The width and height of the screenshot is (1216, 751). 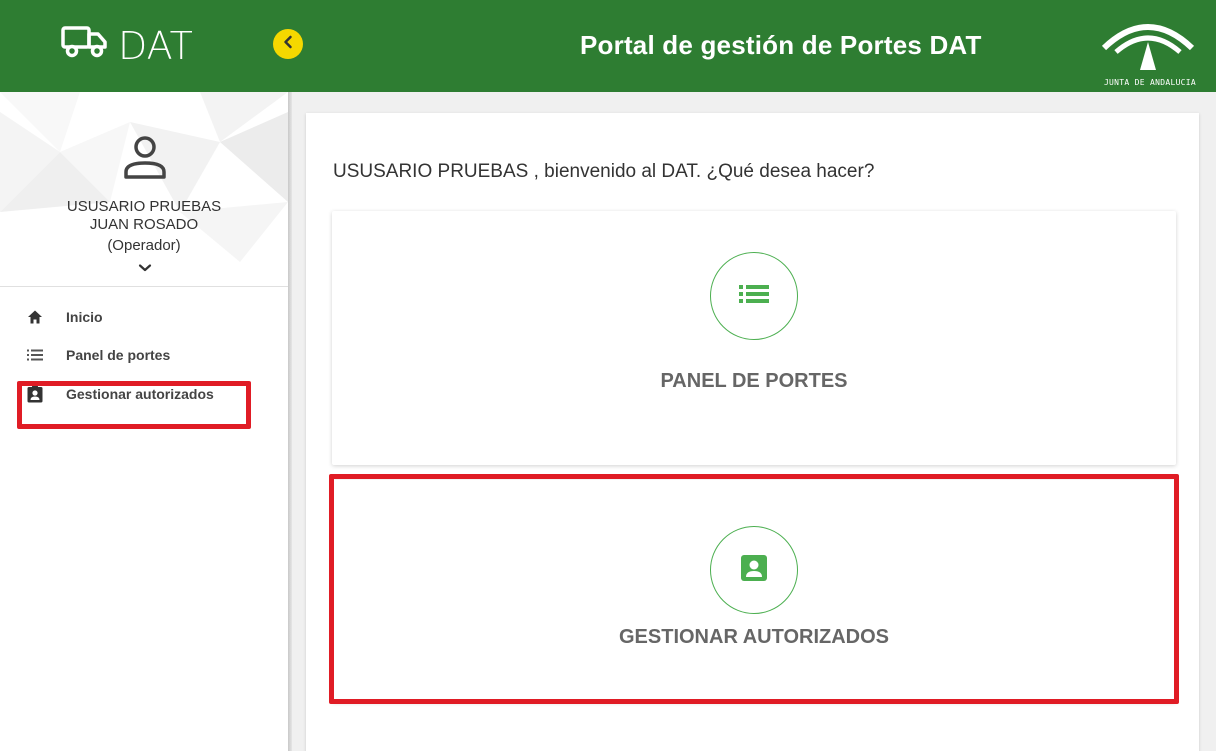 I want to click on sidebar-item-label: Panel de portes, so click(x=118, y=355).